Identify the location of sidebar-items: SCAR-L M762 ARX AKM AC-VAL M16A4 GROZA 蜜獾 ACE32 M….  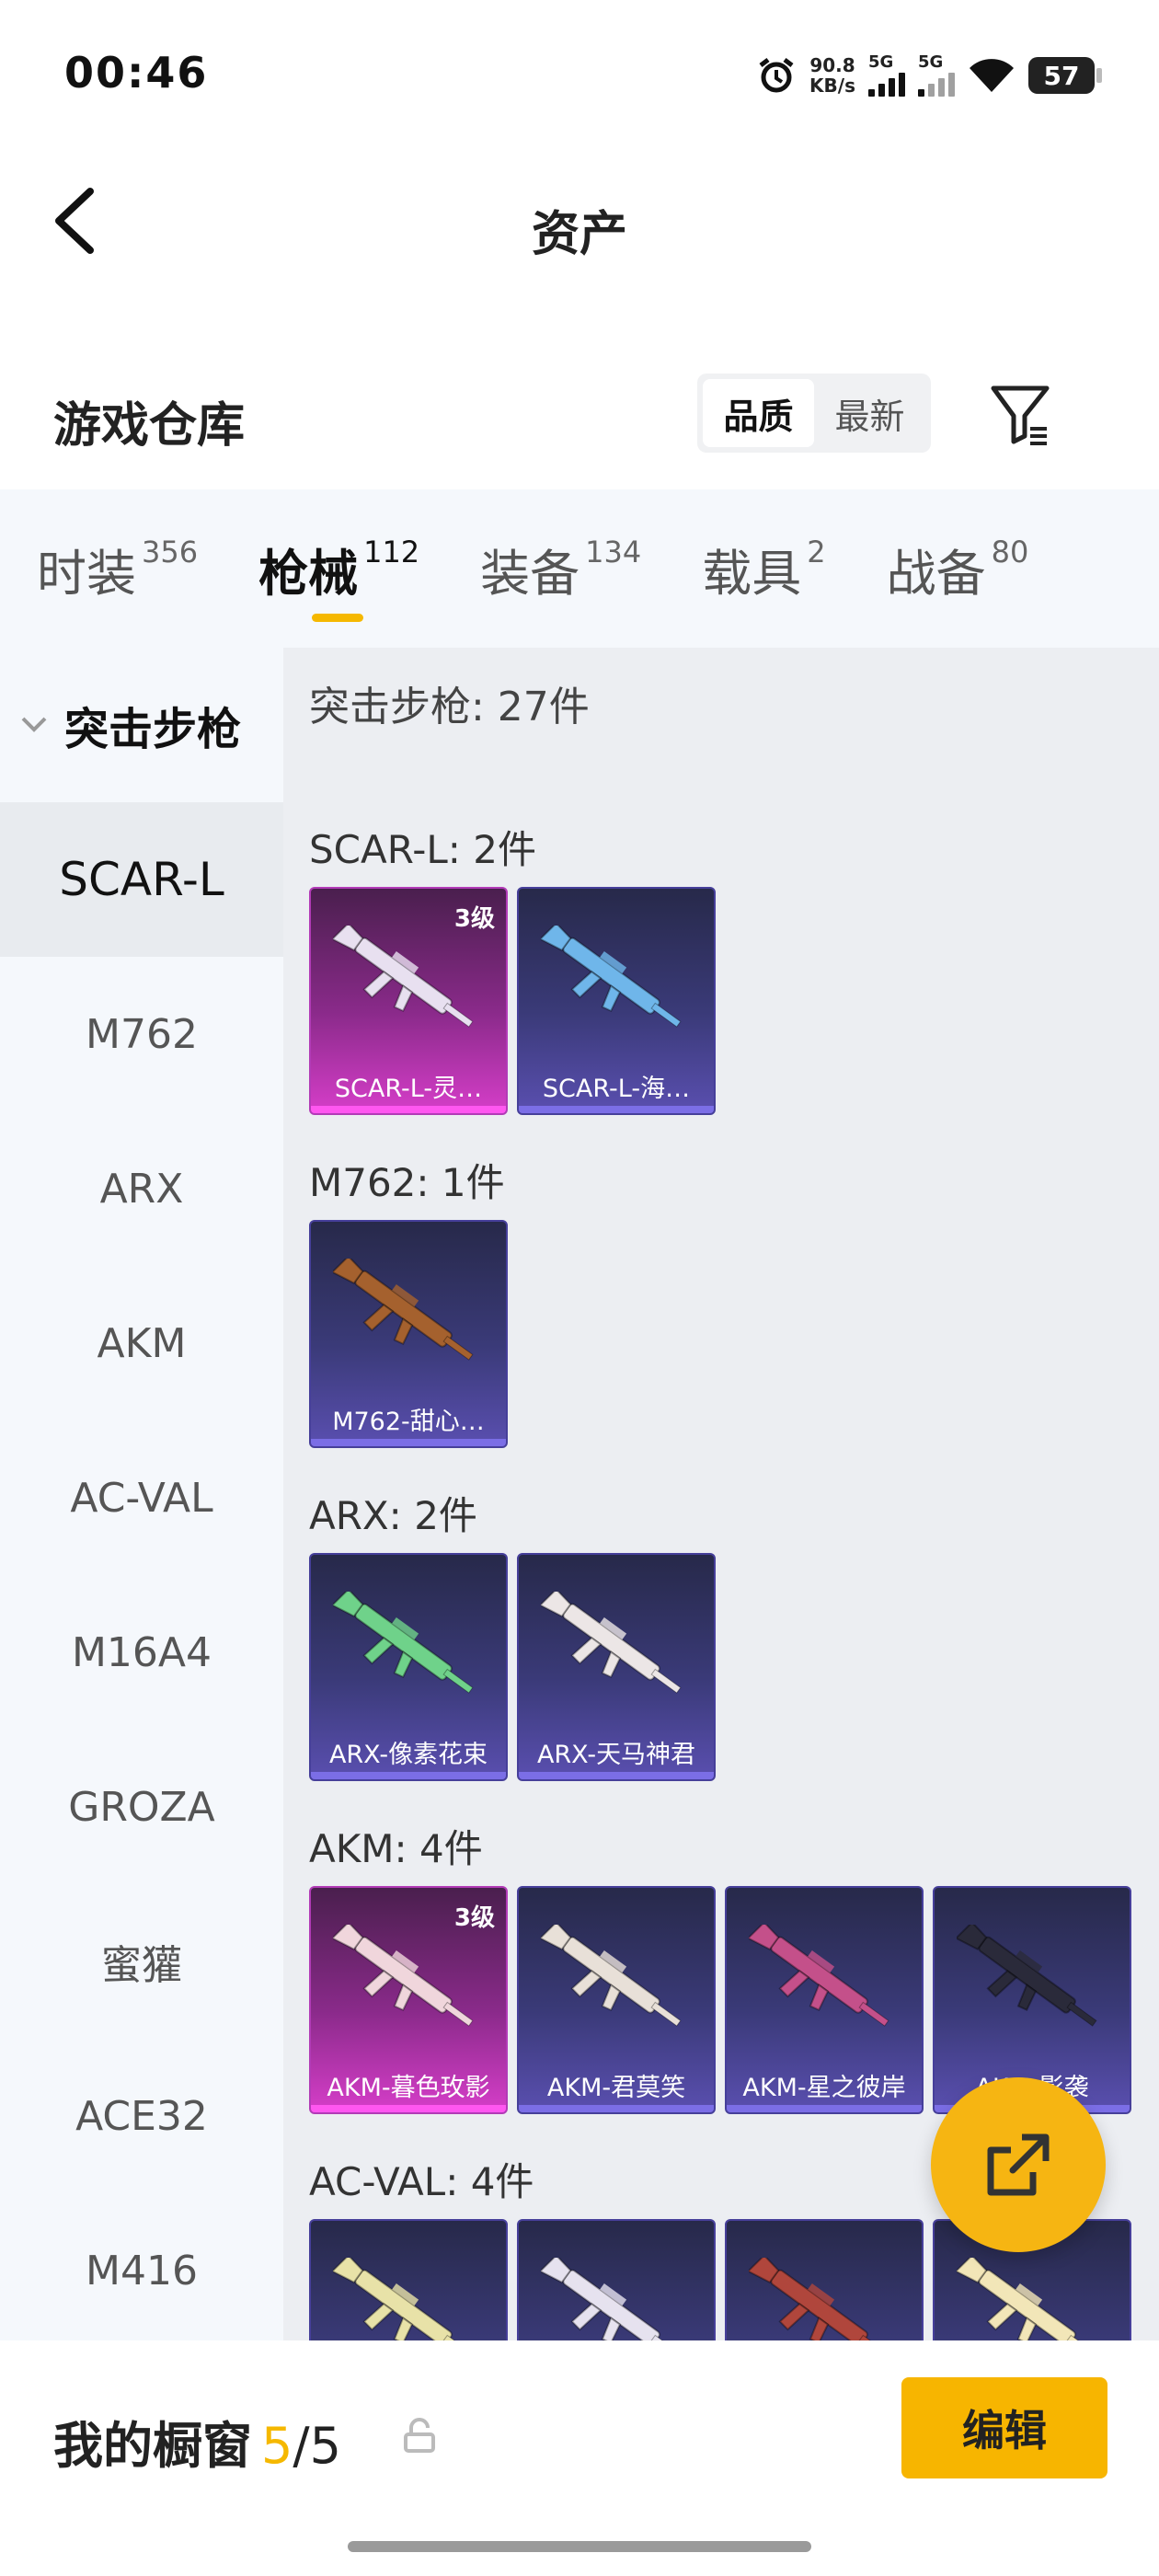
(141, 1575).